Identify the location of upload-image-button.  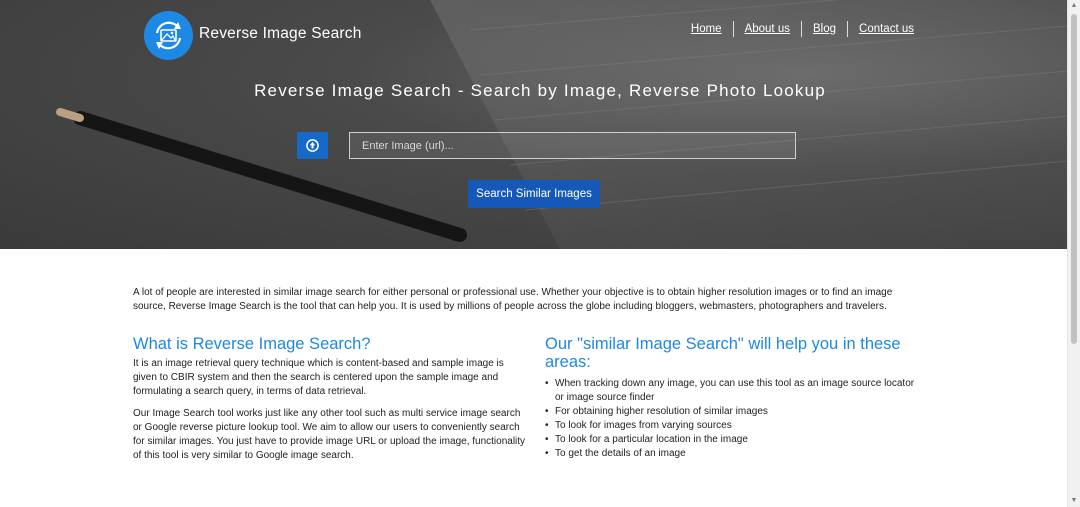
(312, 145).